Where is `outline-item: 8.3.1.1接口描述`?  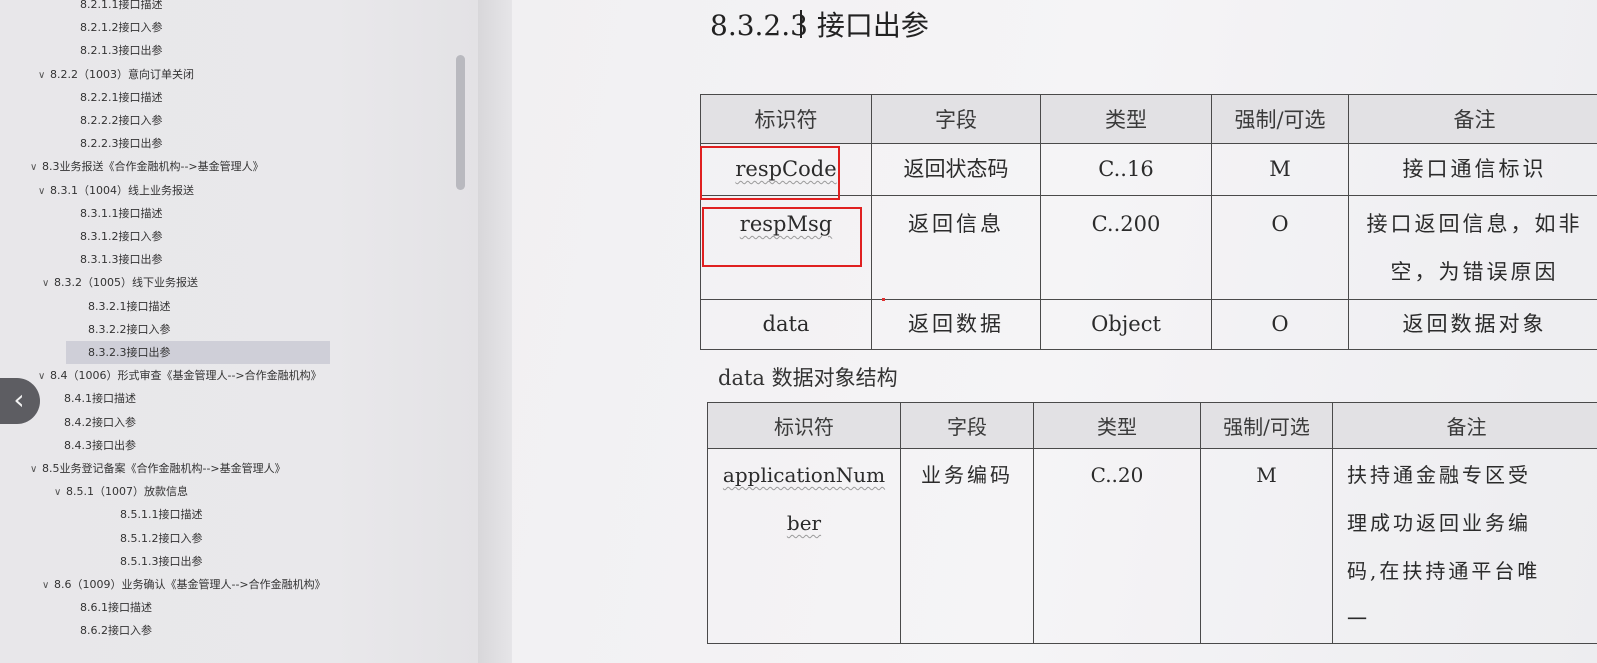 outline-item: 8.3.1.1接口描述 is located at coordinates (121, 213).